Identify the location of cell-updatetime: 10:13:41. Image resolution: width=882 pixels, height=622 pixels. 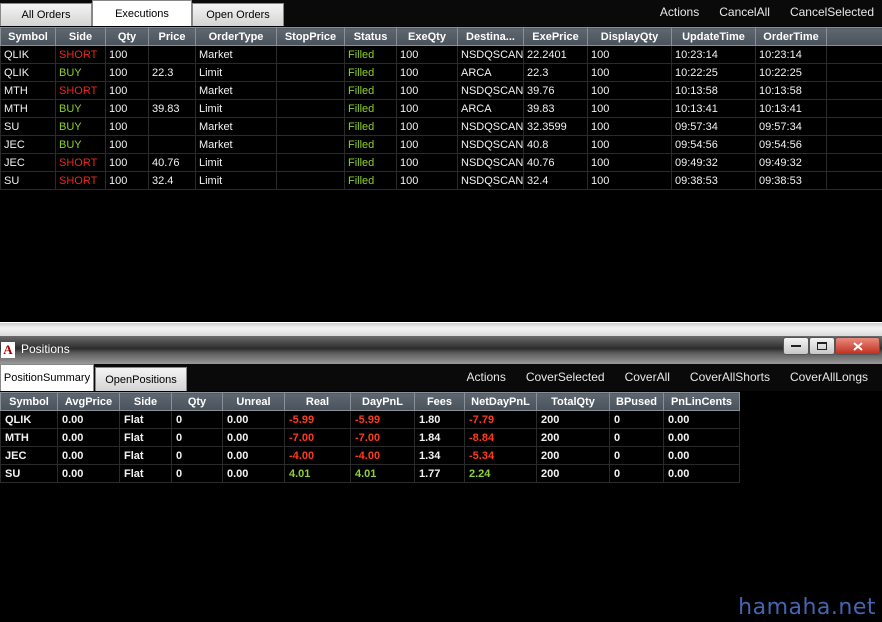
(713, 108).